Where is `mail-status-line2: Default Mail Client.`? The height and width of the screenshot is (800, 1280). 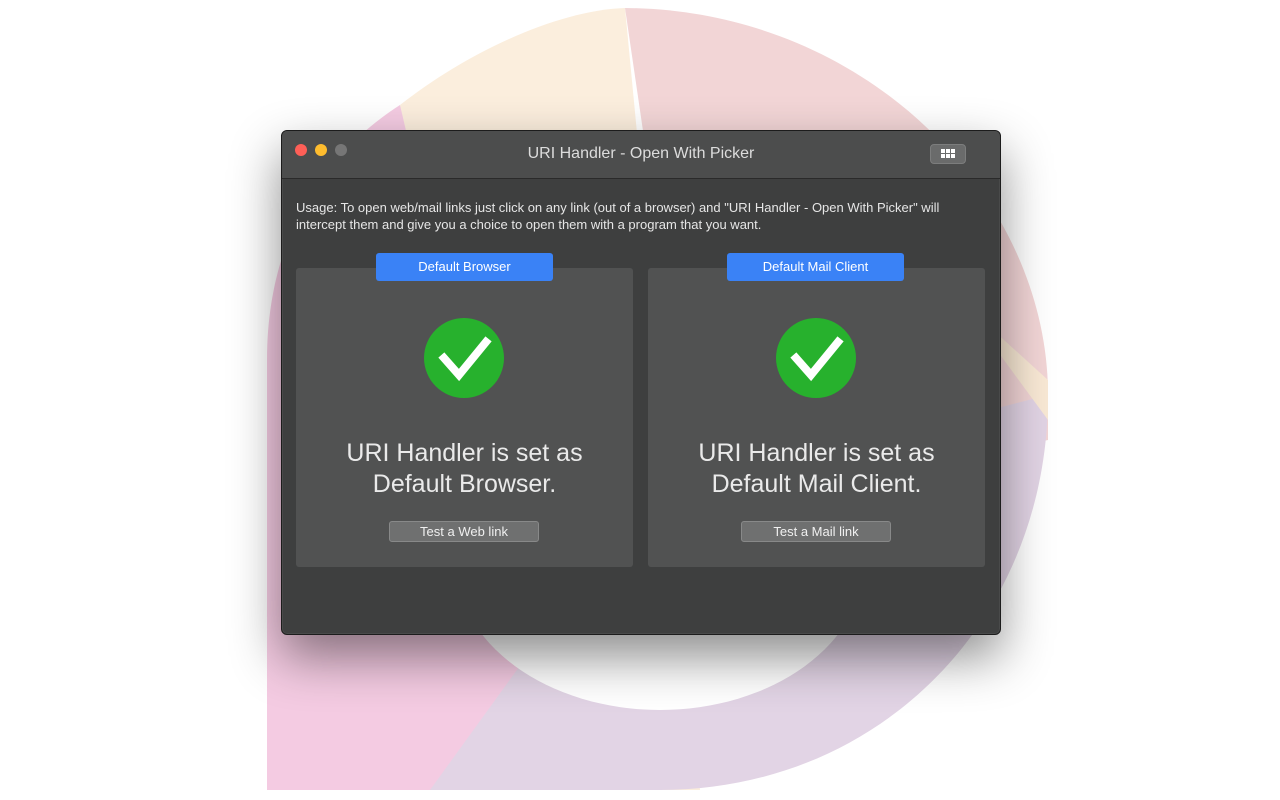
mail-status-line2: Default Mail Client. is located at coordinates (816, 484).